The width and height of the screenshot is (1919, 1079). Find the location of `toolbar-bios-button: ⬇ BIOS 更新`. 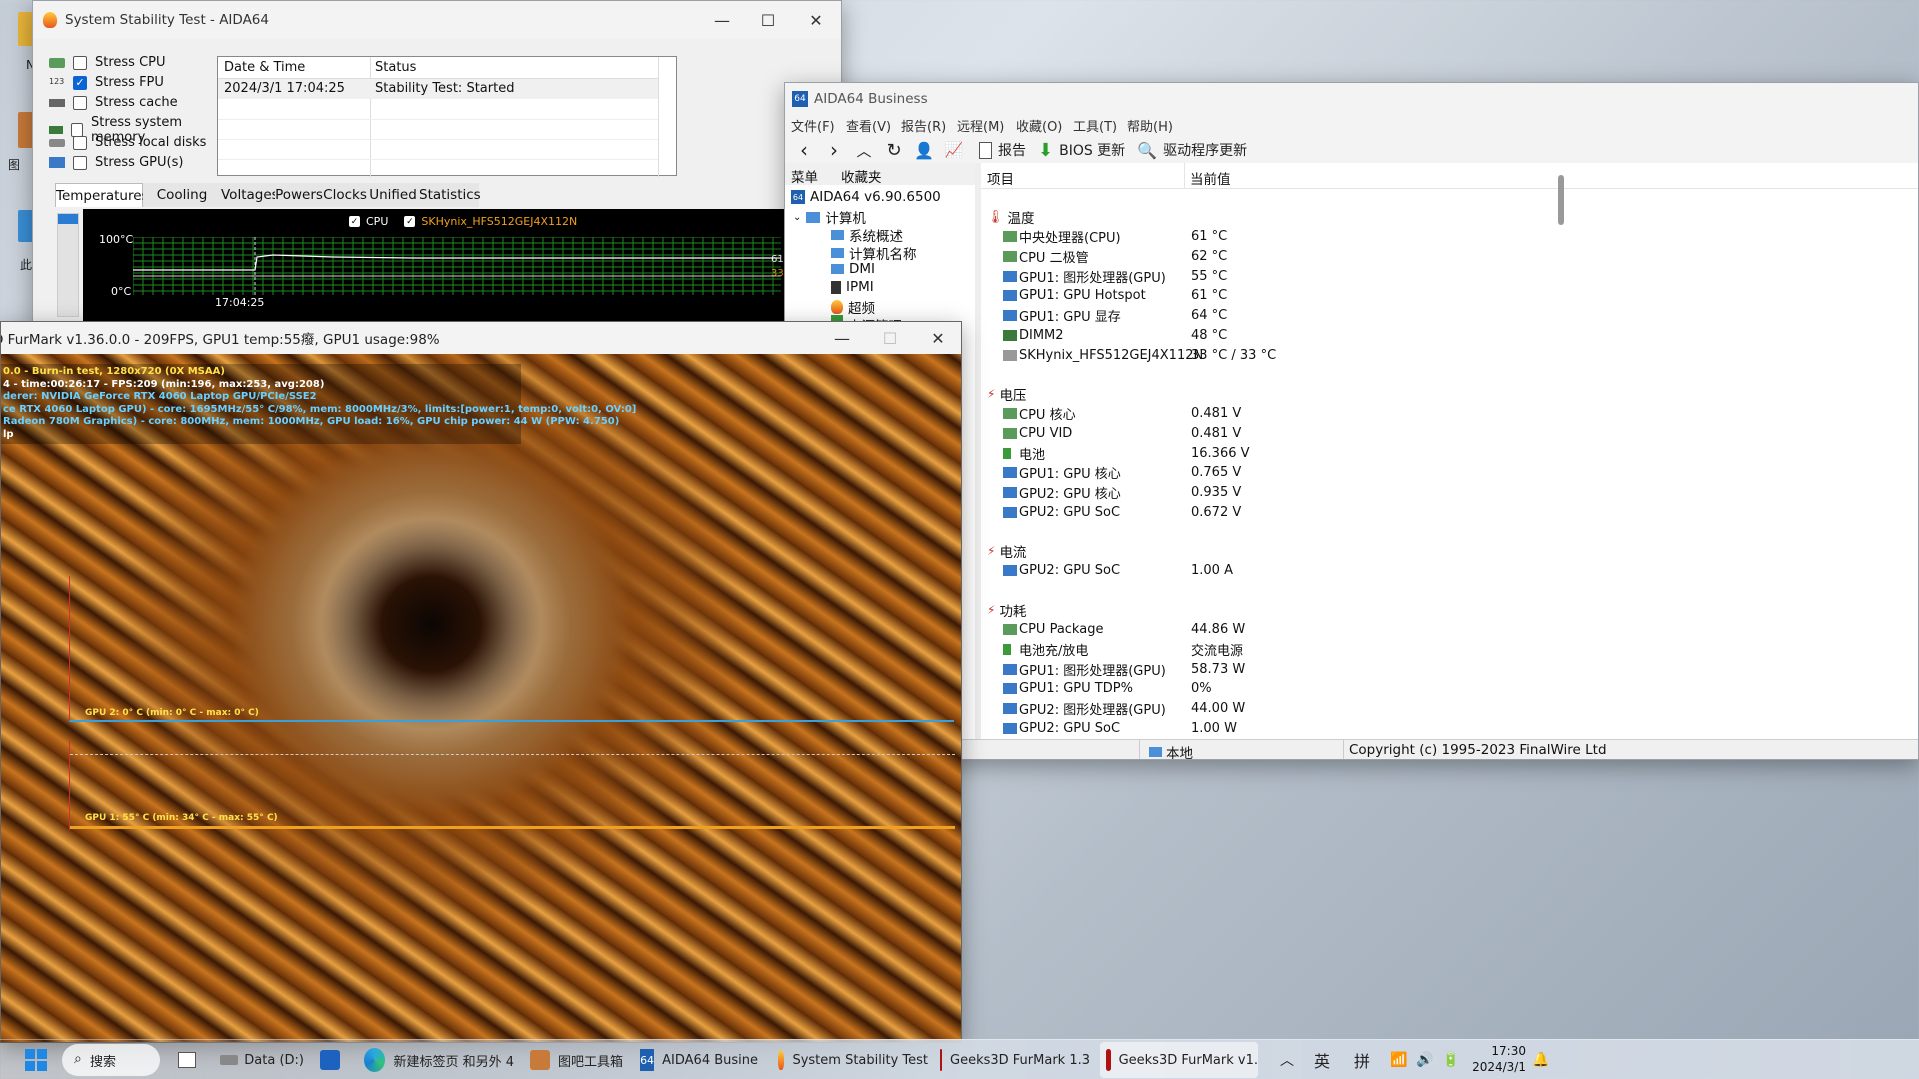

toolbar-bios-button: ⬇ BIOS 更新 is located at coordinates (1081, 150).